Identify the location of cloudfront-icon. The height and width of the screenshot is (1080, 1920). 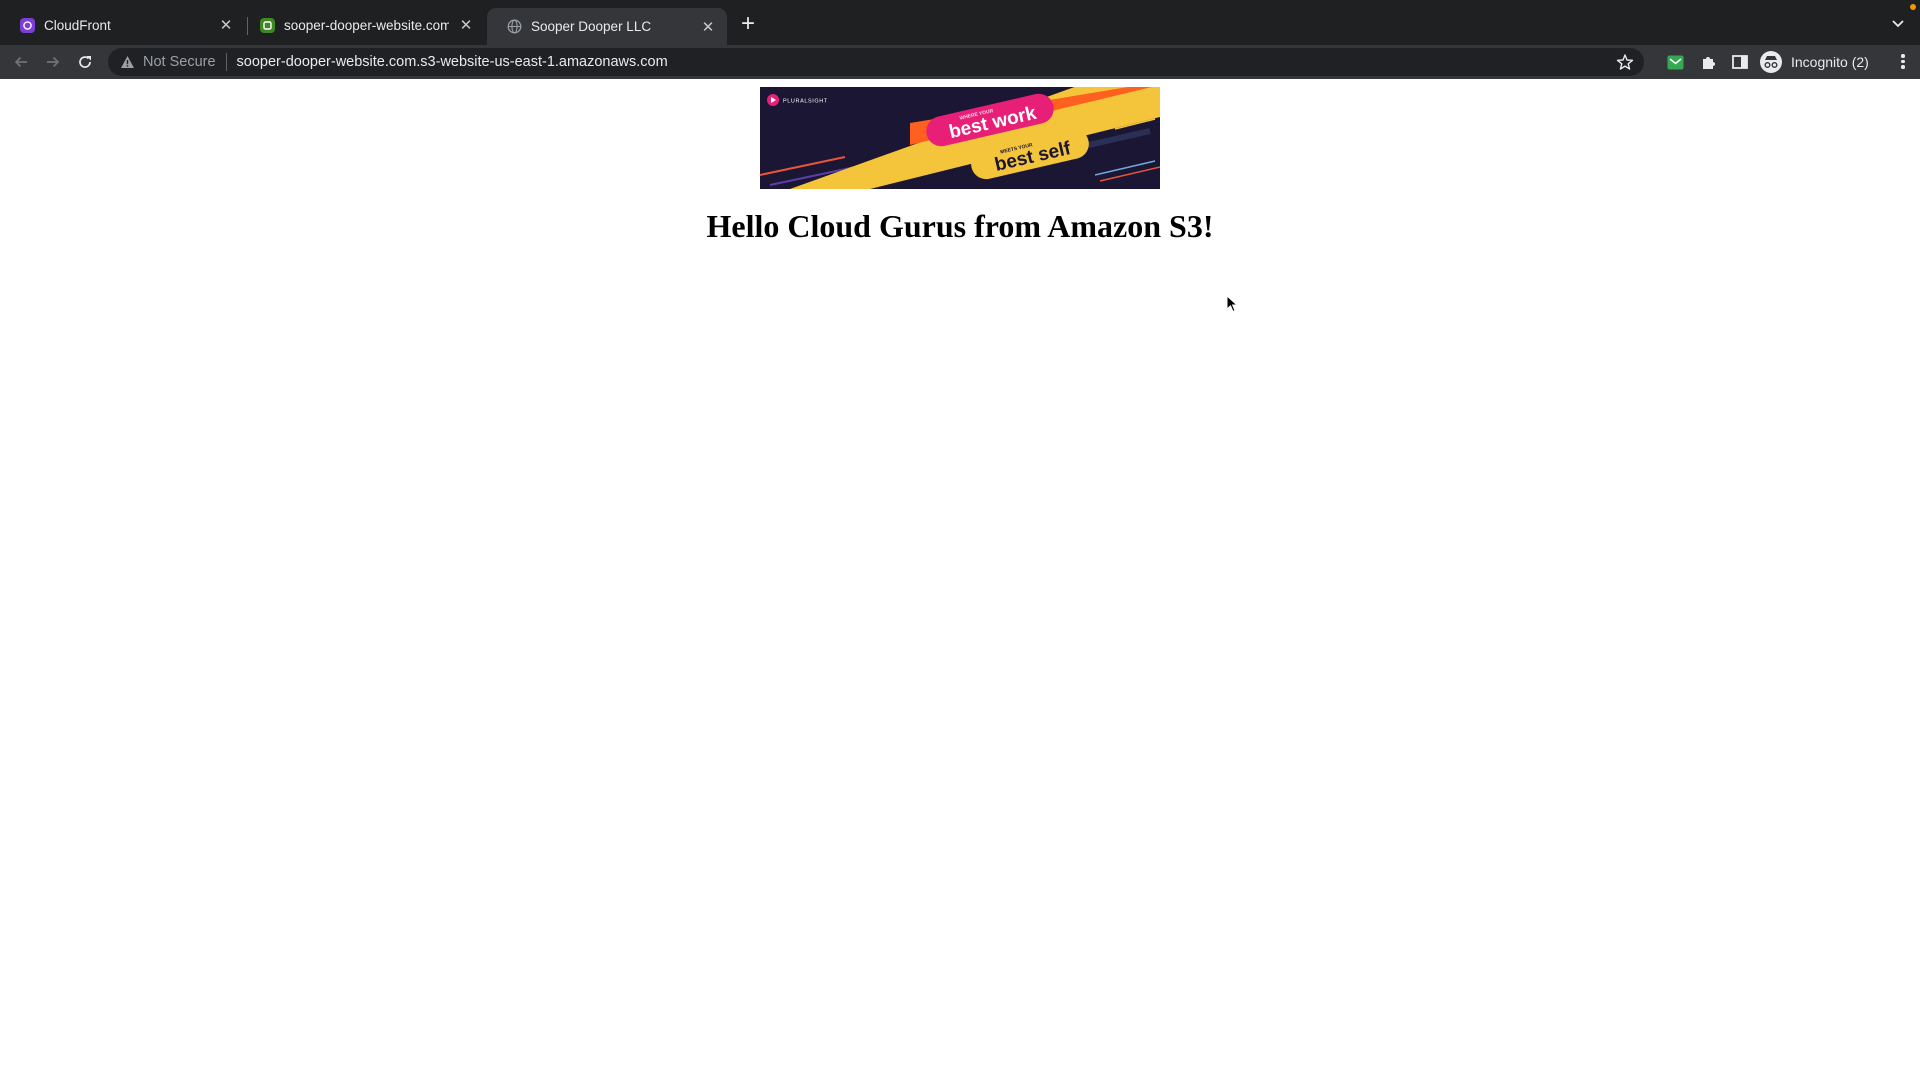
(27, 25).